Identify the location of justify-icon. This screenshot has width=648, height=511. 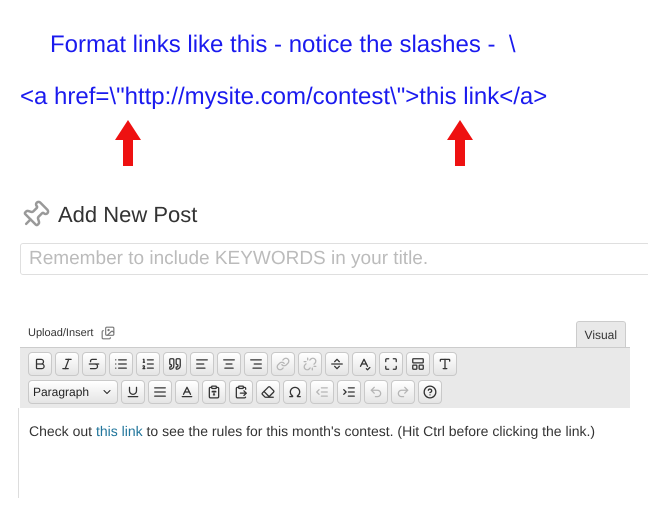
(160, 392).